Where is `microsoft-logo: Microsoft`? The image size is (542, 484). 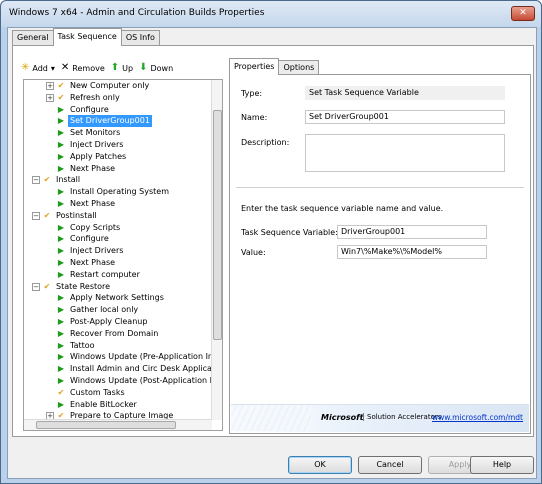
microsoft-logo: Microsoft is located at coordinates (342, 417).